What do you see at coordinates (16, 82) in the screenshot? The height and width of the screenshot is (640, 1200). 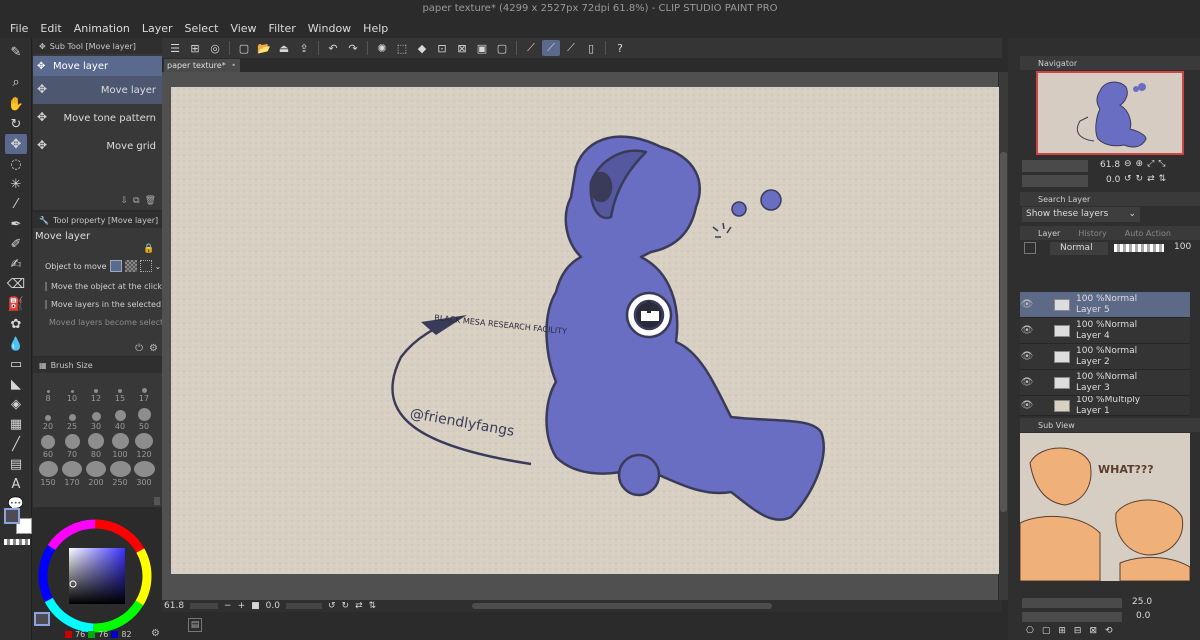 I see `zoom-tool-icon: ⌕` at bounding box center [16, 82].